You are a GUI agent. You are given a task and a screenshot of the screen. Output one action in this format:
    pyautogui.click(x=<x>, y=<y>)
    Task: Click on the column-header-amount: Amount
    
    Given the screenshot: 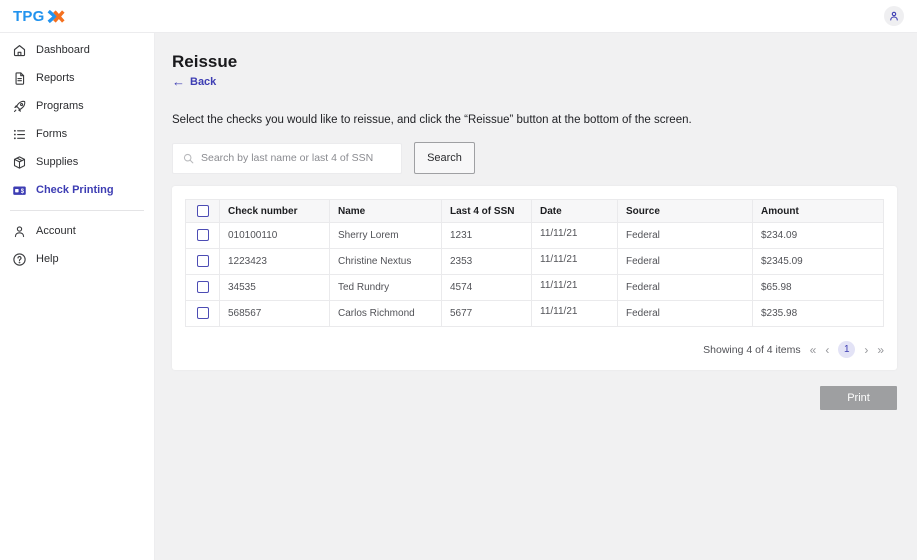 What is the action you would take?
    pyautogui.click(x=818, y=211)
    